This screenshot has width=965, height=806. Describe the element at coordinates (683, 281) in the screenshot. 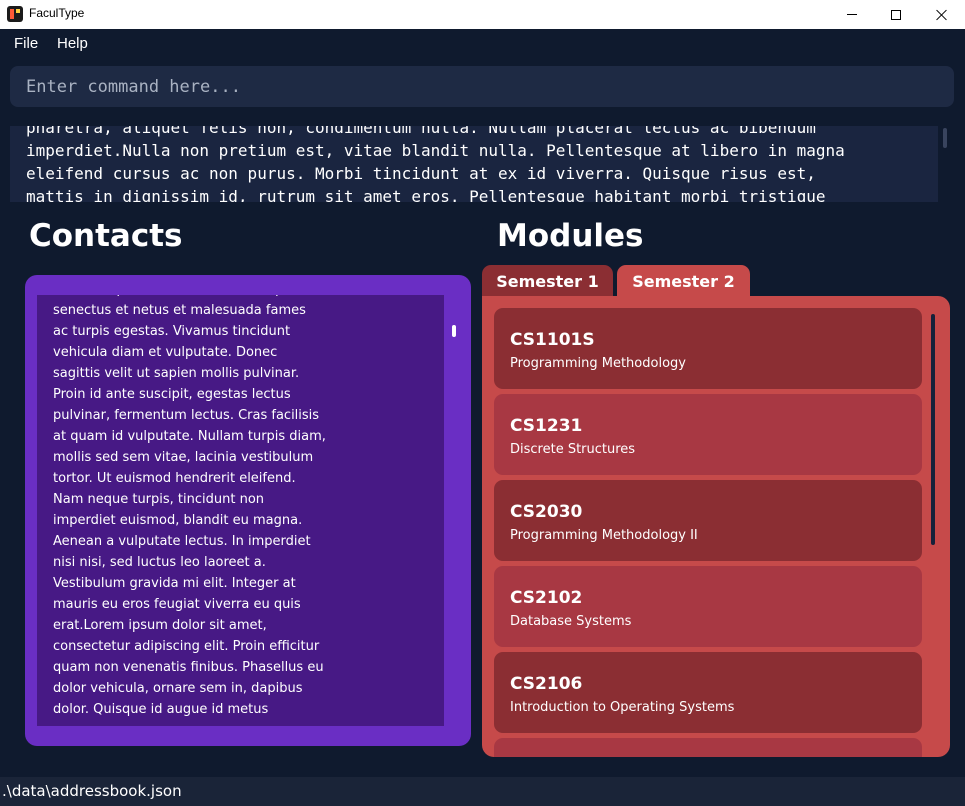

I see `tab-semester-2: Semester 2` at that location.